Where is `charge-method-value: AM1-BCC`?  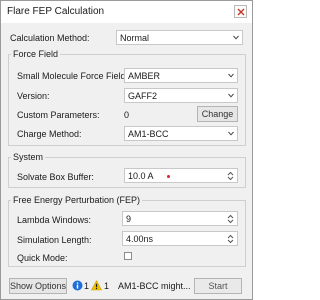
charge-method-value: AM1-BCC is located at coordinates (148, 134).